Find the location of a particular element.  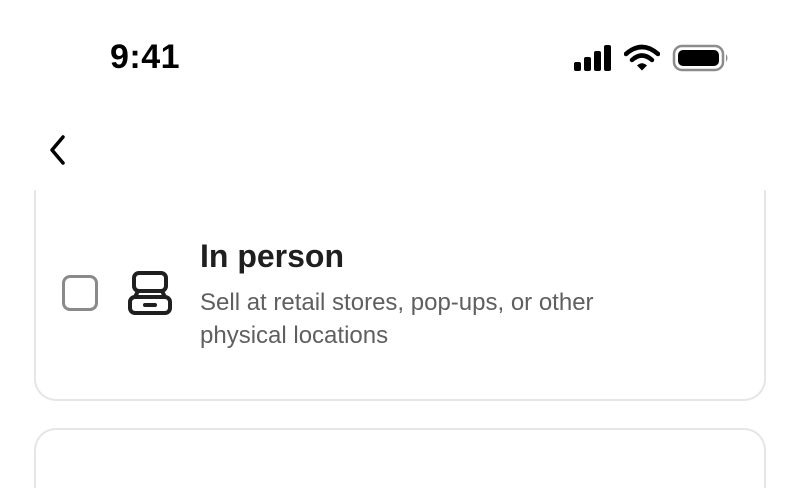

option-title: In person is located at coordinates (272, 256).